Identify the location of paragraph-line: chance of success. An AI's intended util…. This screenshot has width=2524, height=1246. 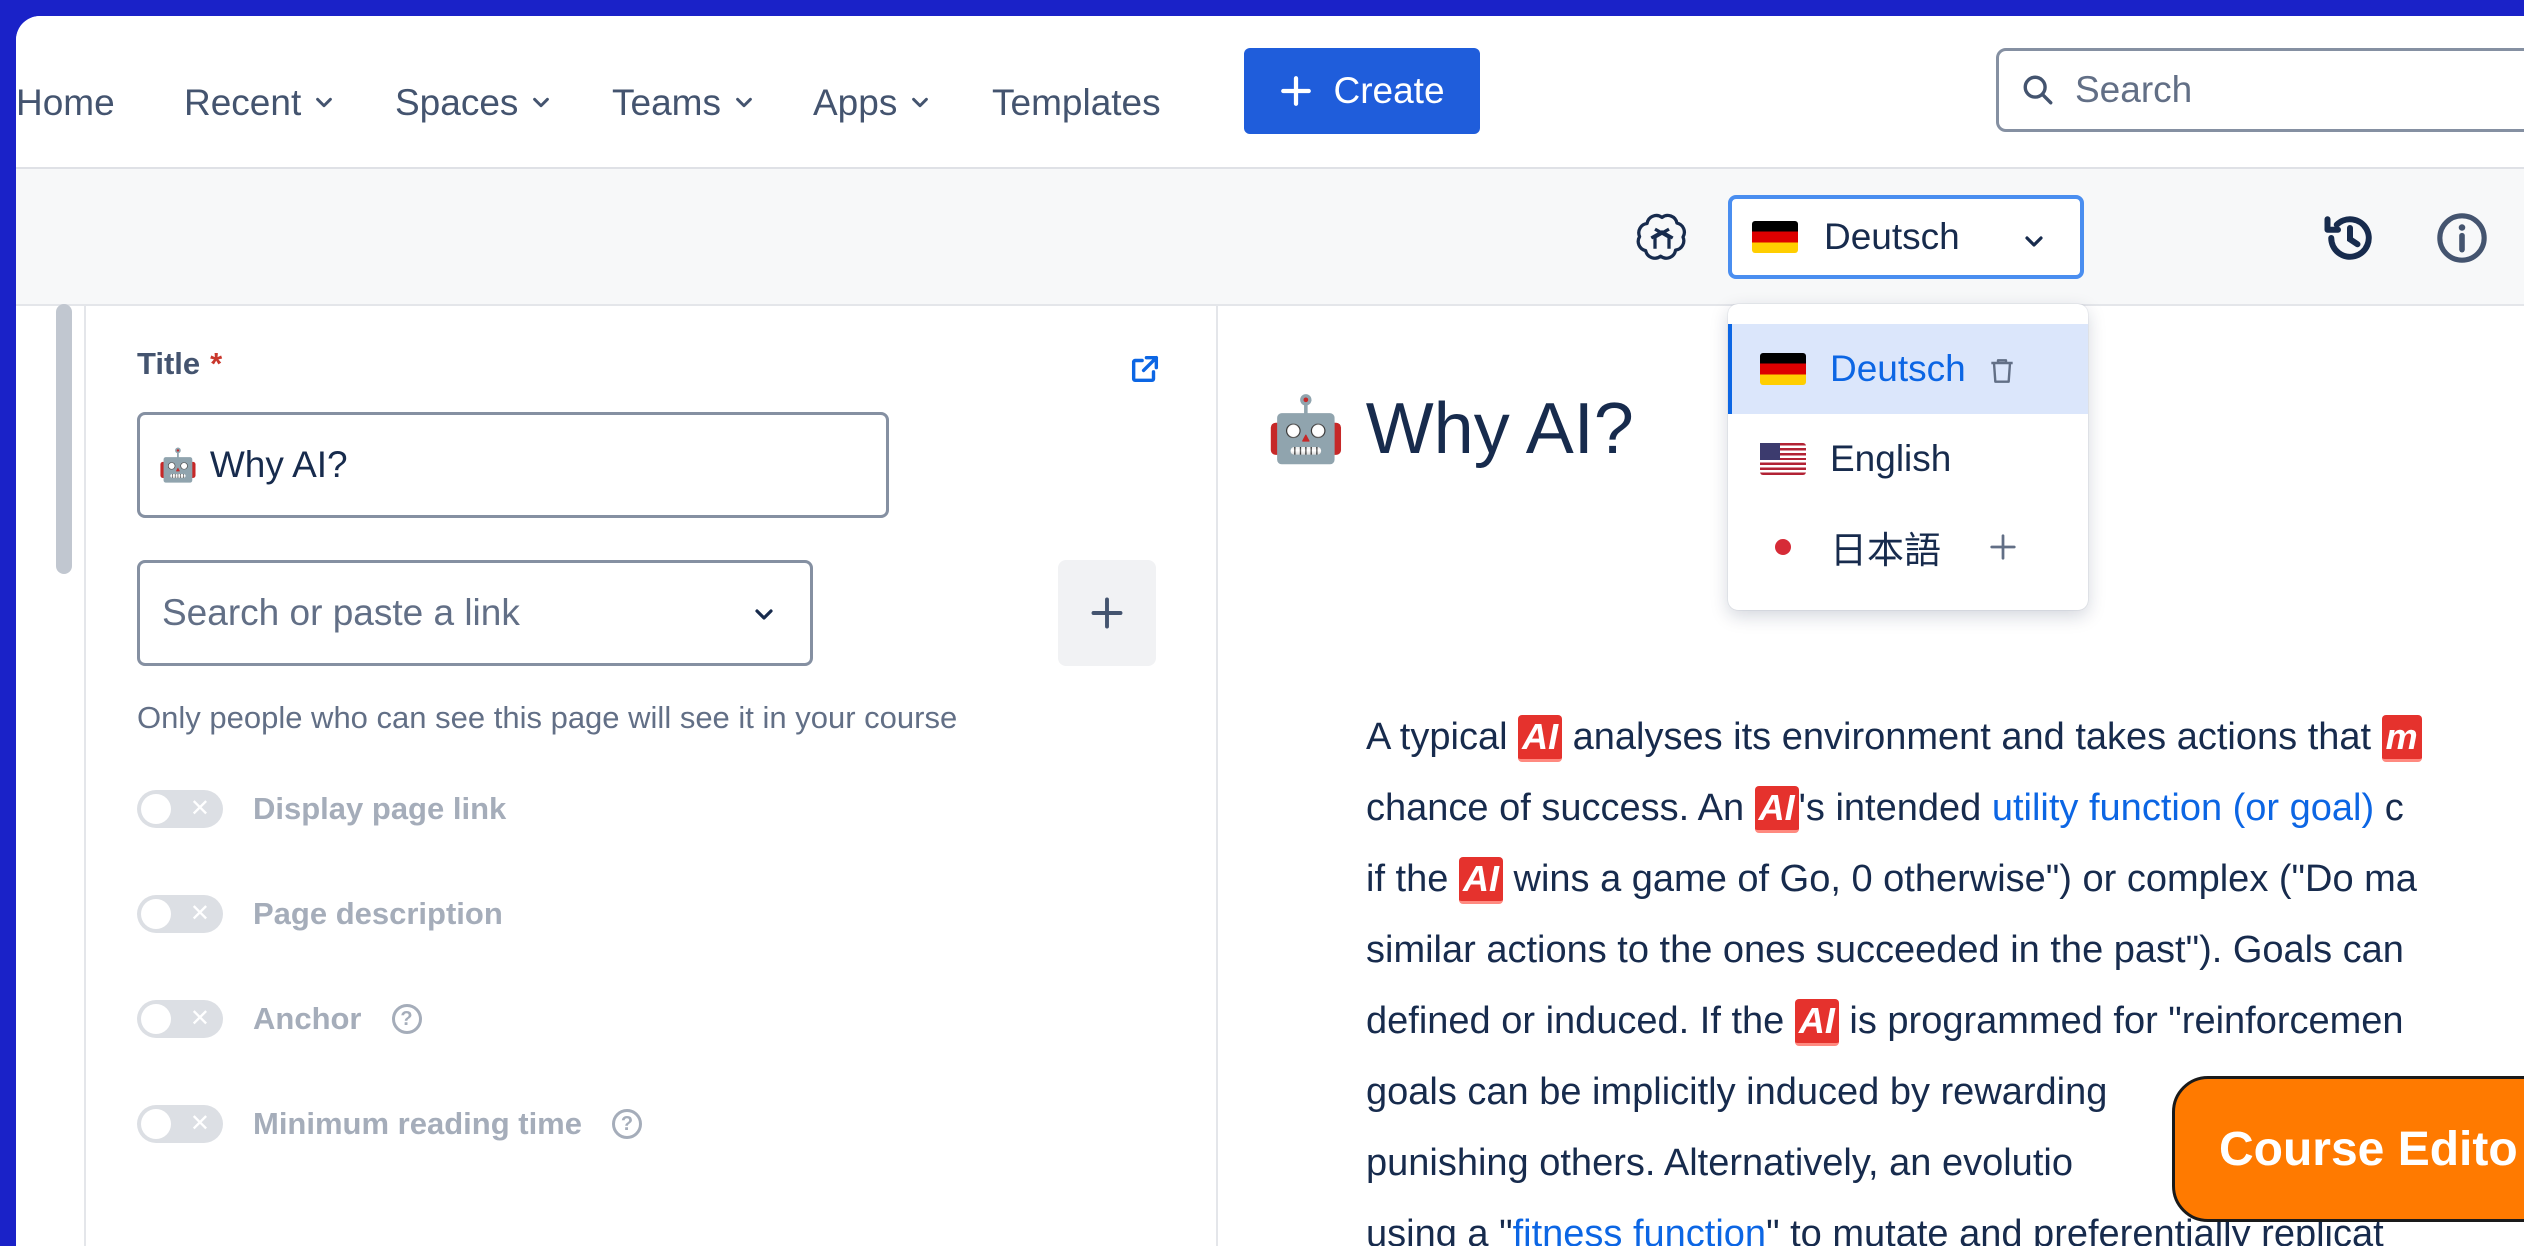
(1945, 808).